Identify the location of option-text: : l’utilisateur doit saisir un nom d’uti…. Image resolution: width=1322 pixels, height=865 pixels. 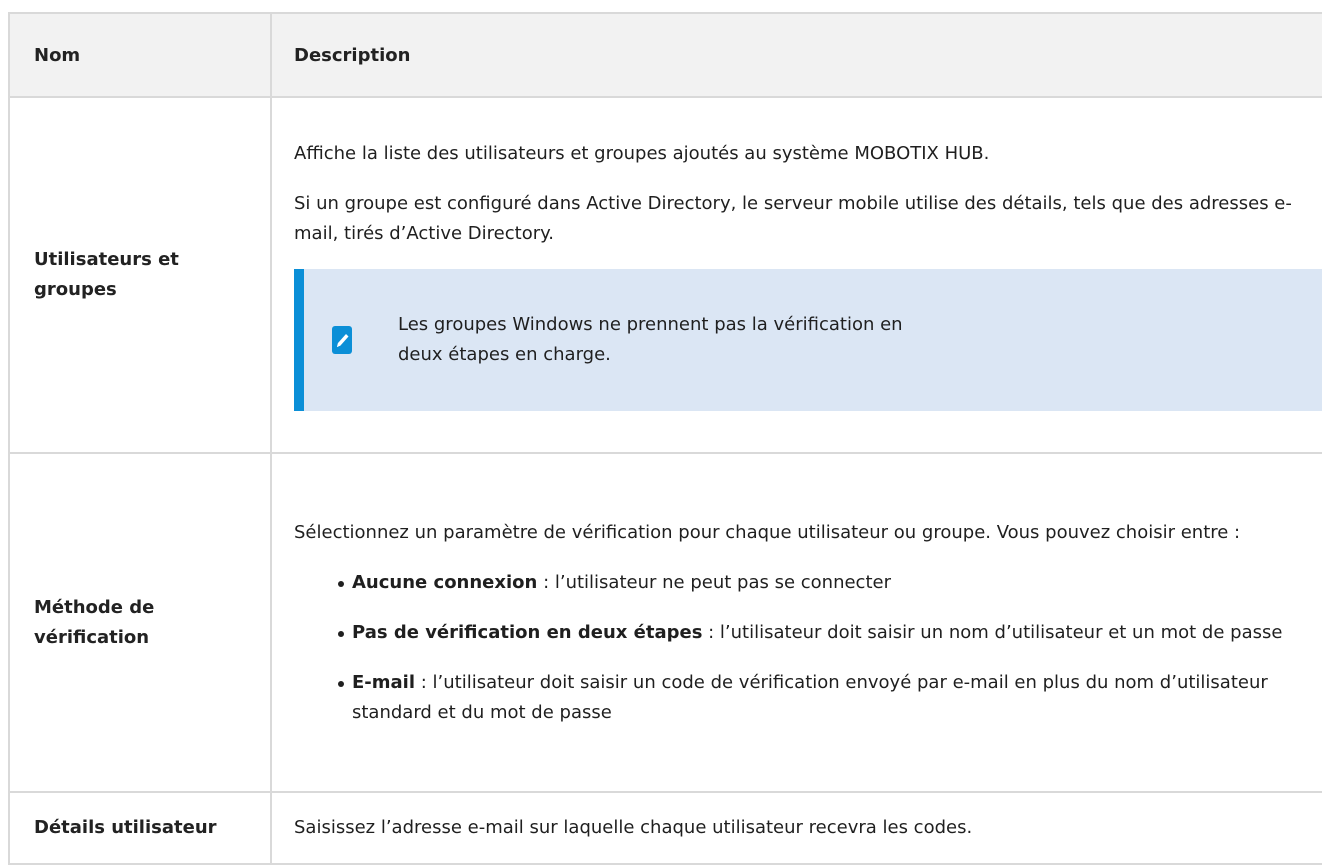
(992, 632).